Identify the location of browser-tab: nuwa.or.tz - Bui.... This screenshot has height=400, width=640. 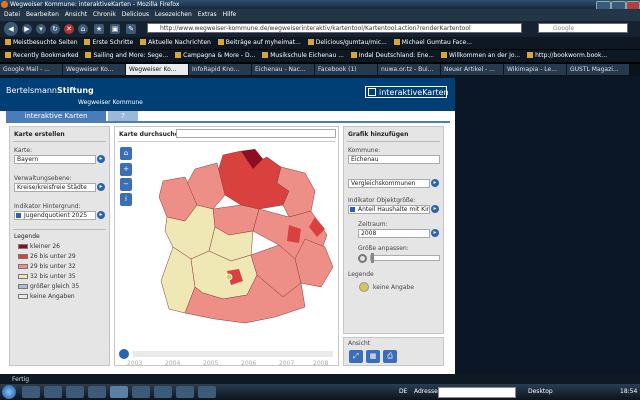
(409, 69).